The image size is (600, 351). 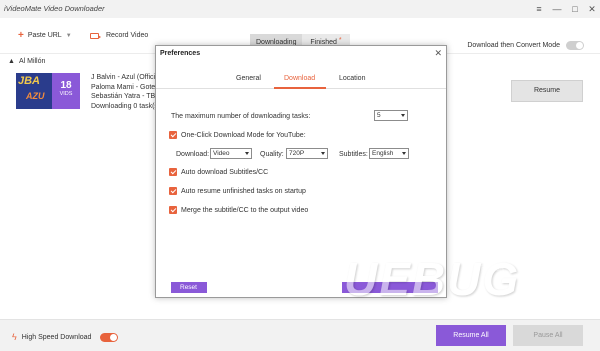 I want to click on title-bar: iVideoMate Video Downloader ≡ — □ ✕, so click(x=300, y=9).